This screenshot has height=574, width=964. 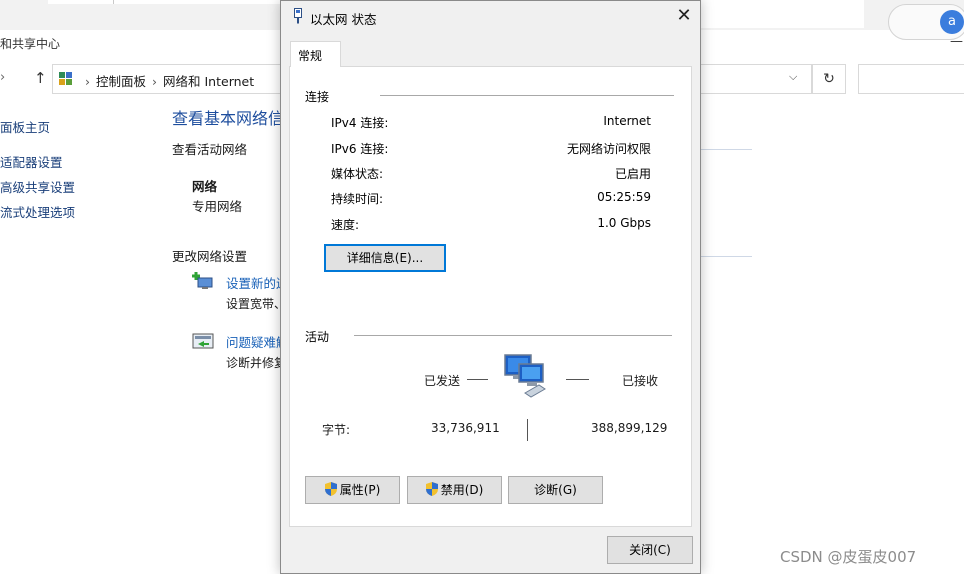 I want to click on change-settings-label: 更改网络设置, so click(x=210, y=256).